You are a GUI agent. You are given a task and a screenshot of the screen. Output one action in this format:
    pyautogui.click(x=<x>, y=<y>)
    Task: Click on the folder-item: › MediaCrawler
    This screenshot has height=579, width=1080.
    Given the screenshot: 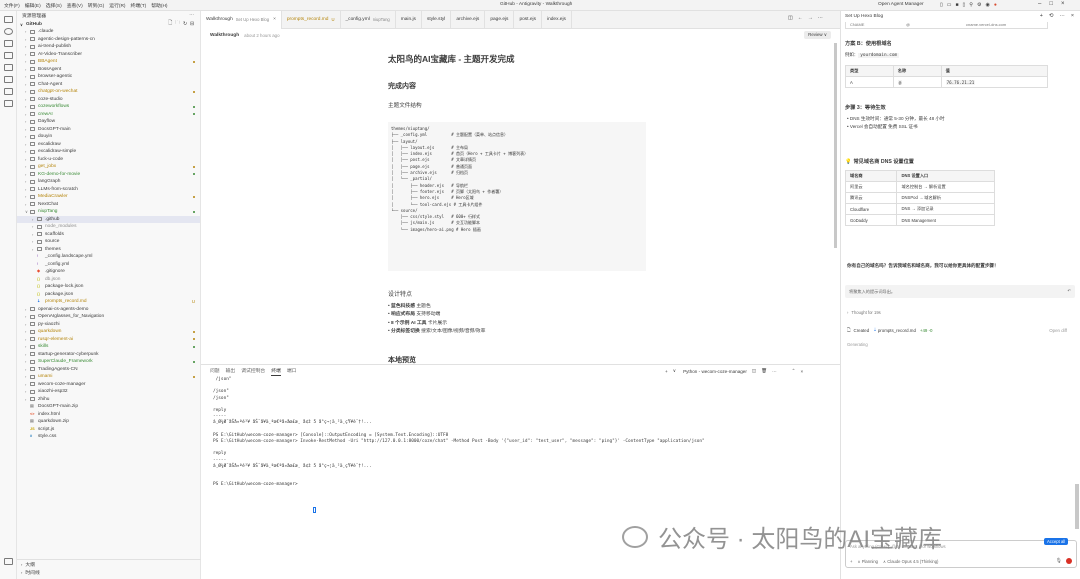 What is the action you would take?
    pyautogui.click(x=108, y=197)
    